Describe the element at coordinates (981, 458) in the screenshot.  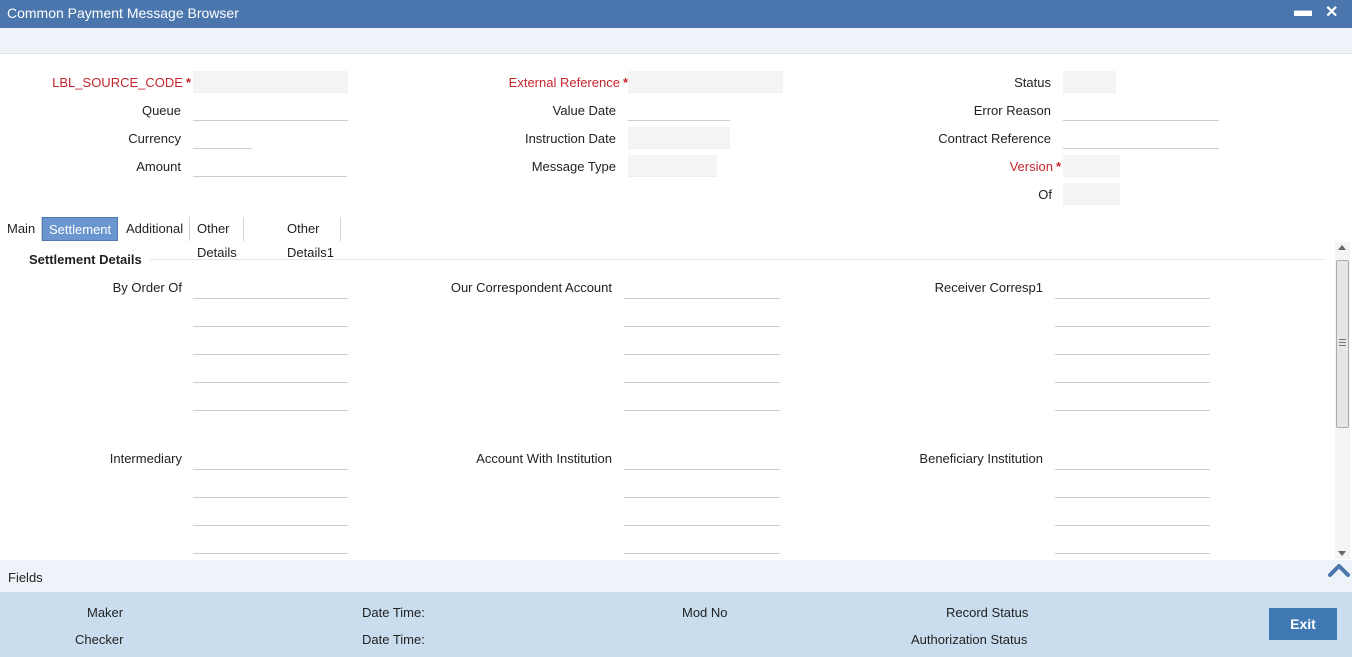
I see `beneficiary-institution-label: Beneficiary Institution` at that location.